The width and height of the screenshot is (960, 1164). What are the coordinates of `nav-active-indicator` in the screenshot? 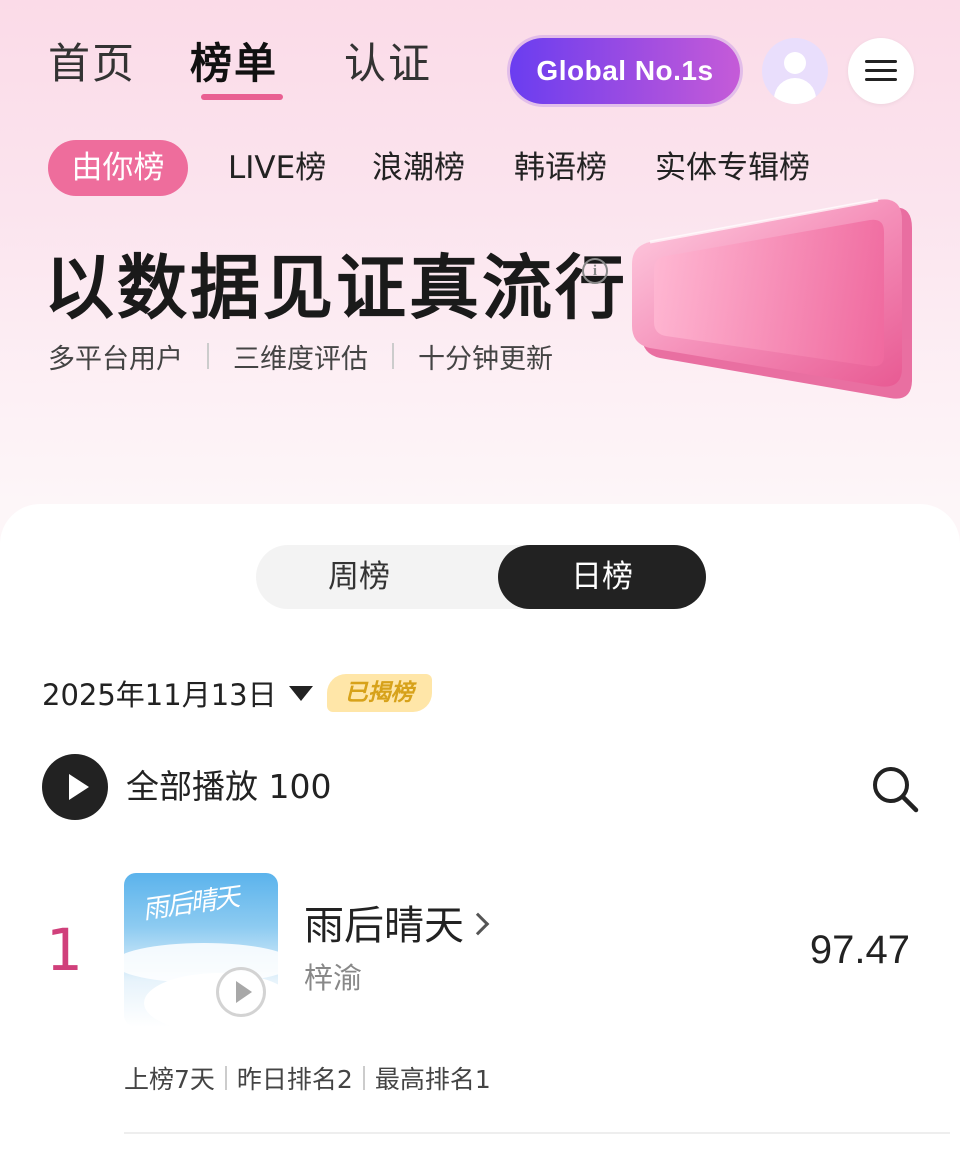 It's located at (242, 97).